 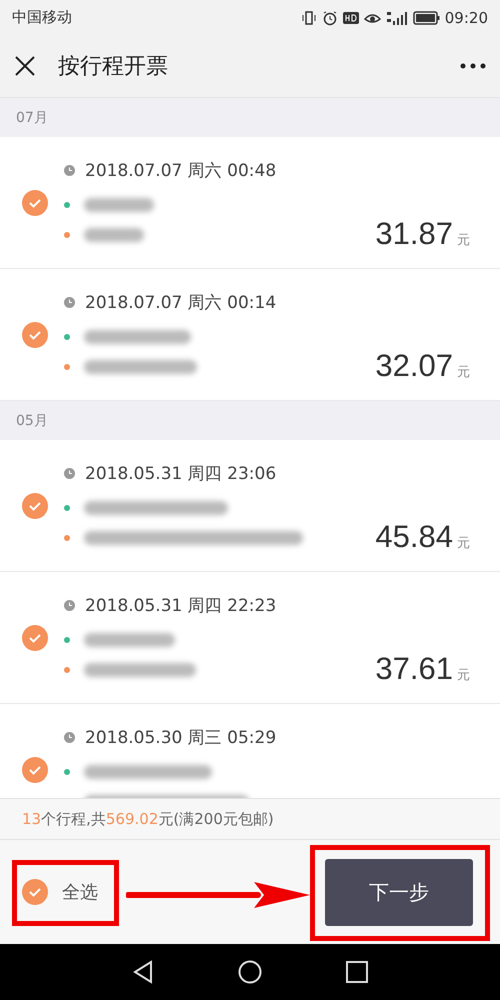 What do you see at coordinates (180, 474) in the screenshot?
I see `trip-datetime: 2018.05.31 周四 23:06` at bounding box center [180, 474].